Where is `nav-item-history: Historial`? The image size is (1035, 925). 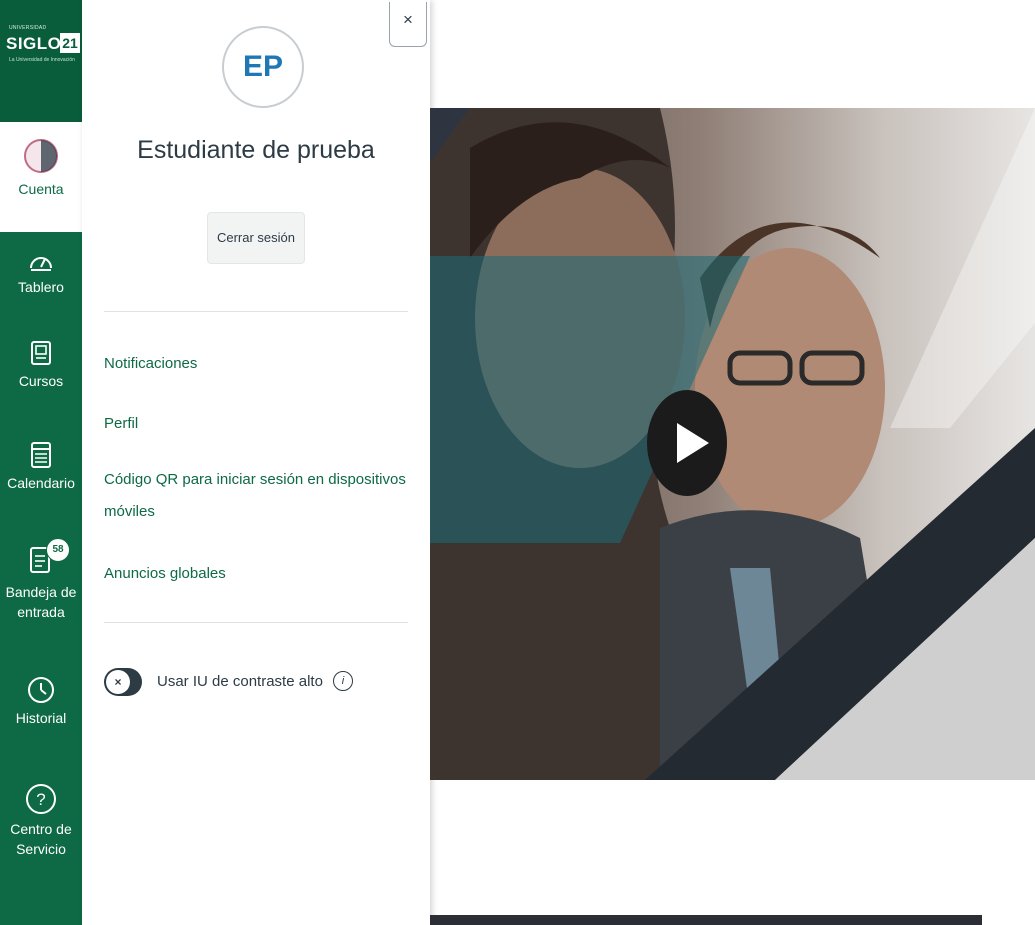
nav-item-history: Historial is located at coordinates (41, 701).